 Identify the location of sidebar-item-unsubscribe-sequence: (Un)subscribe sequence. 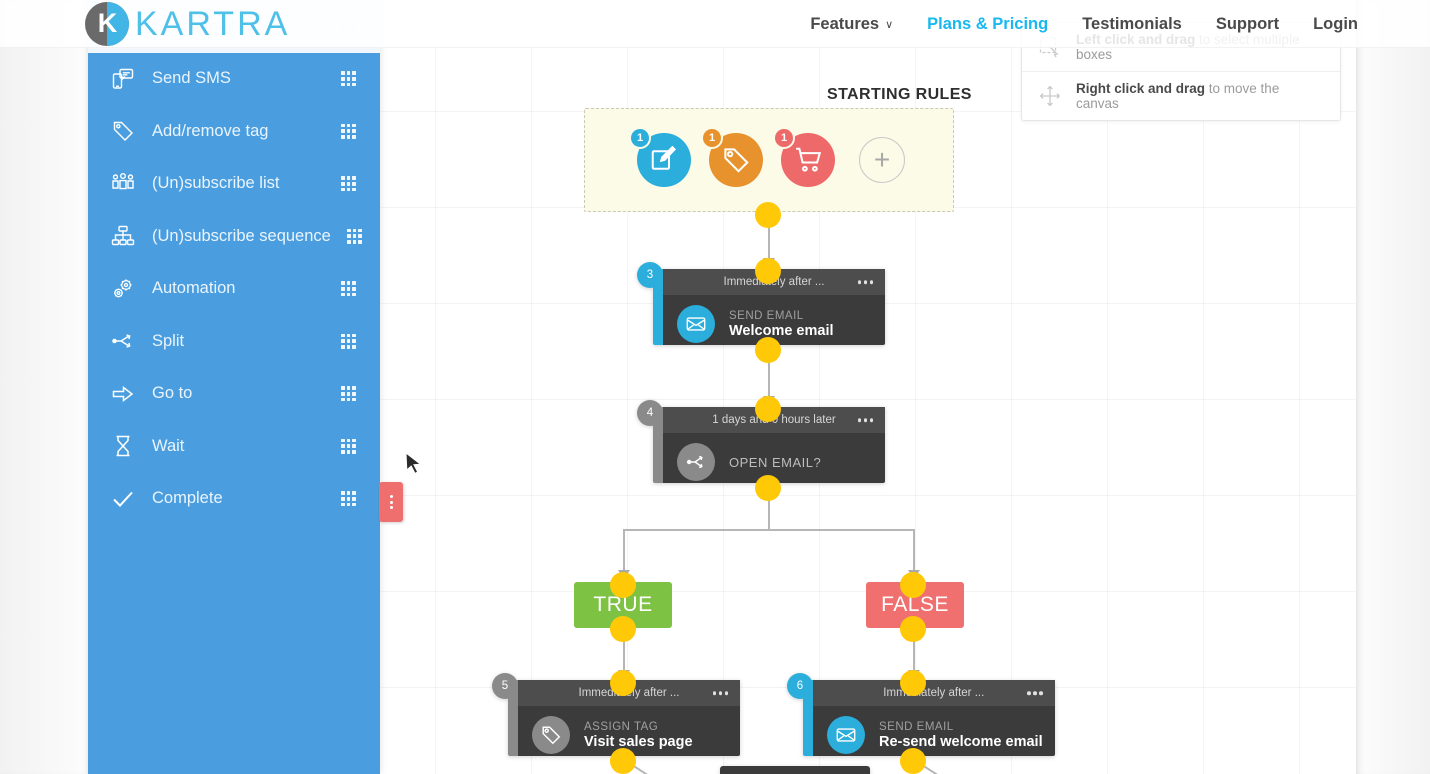
(234, 236).